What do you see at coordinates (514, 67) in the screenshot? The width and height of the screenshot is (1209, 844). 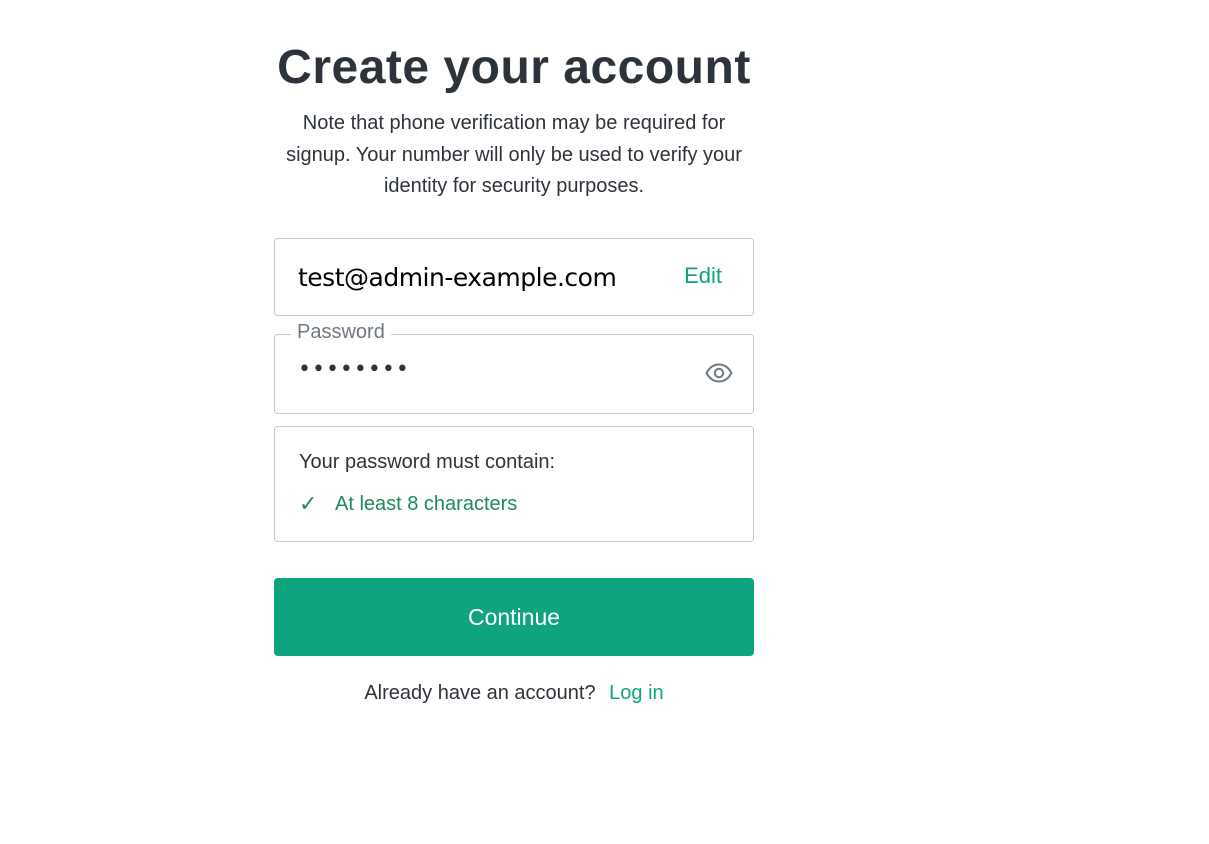 I see `page-title: Create your account` at bounding box center [514, 67].